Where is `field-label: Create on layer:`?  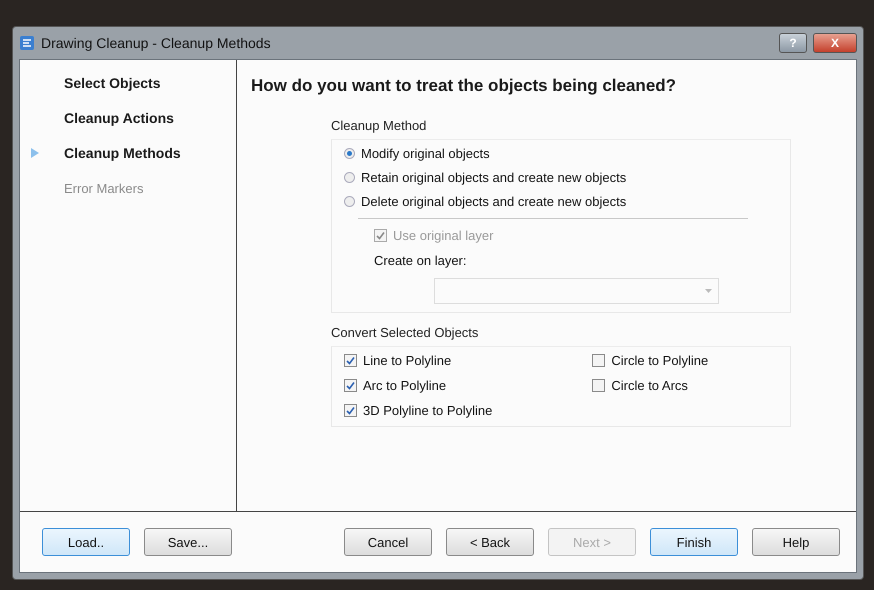
field-label: Create on layer: is located at coordinates (420, 260).